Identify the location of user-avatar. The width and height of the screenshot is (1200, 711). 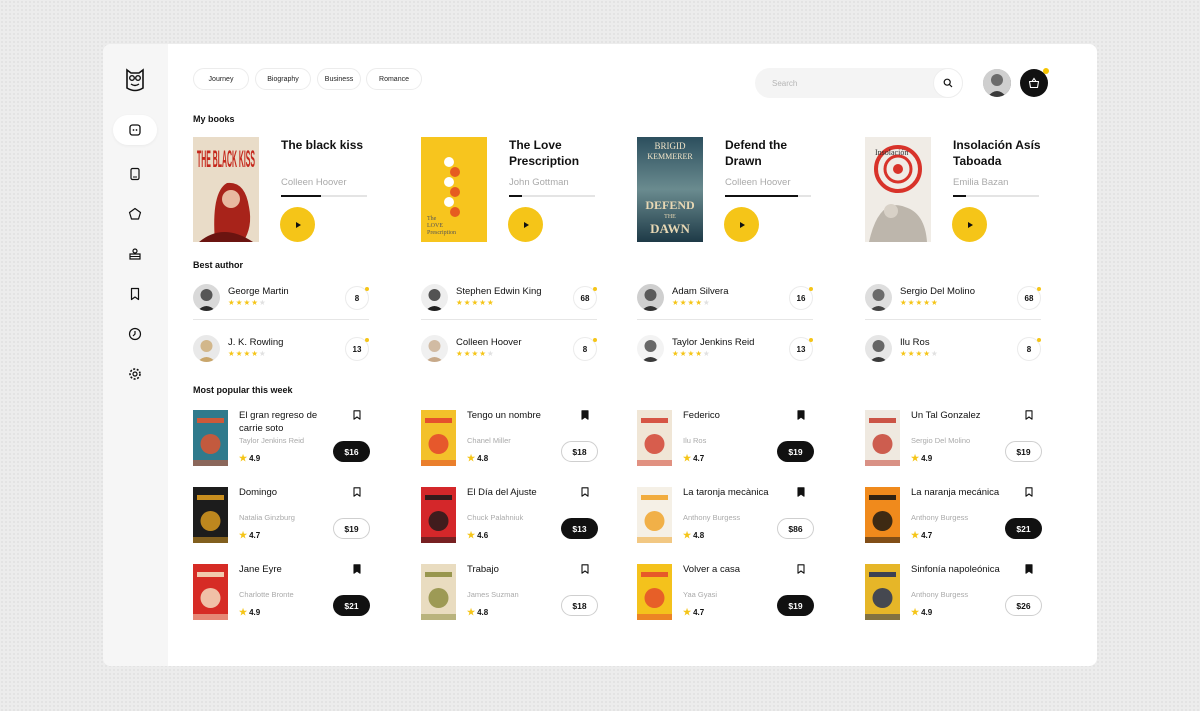
(997, 83).